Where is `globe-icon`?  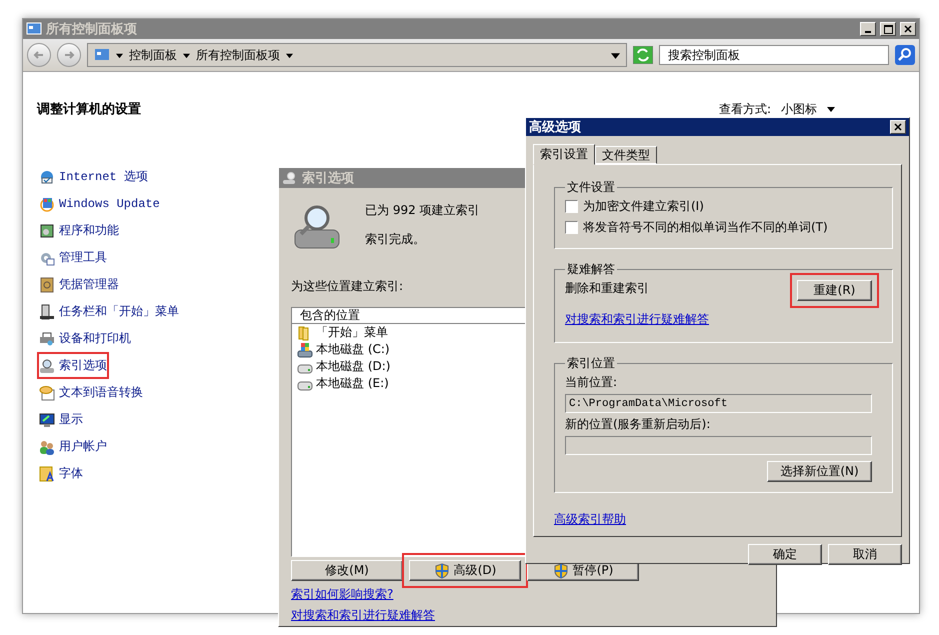
globe-icon is located at coordinates (47, 176).